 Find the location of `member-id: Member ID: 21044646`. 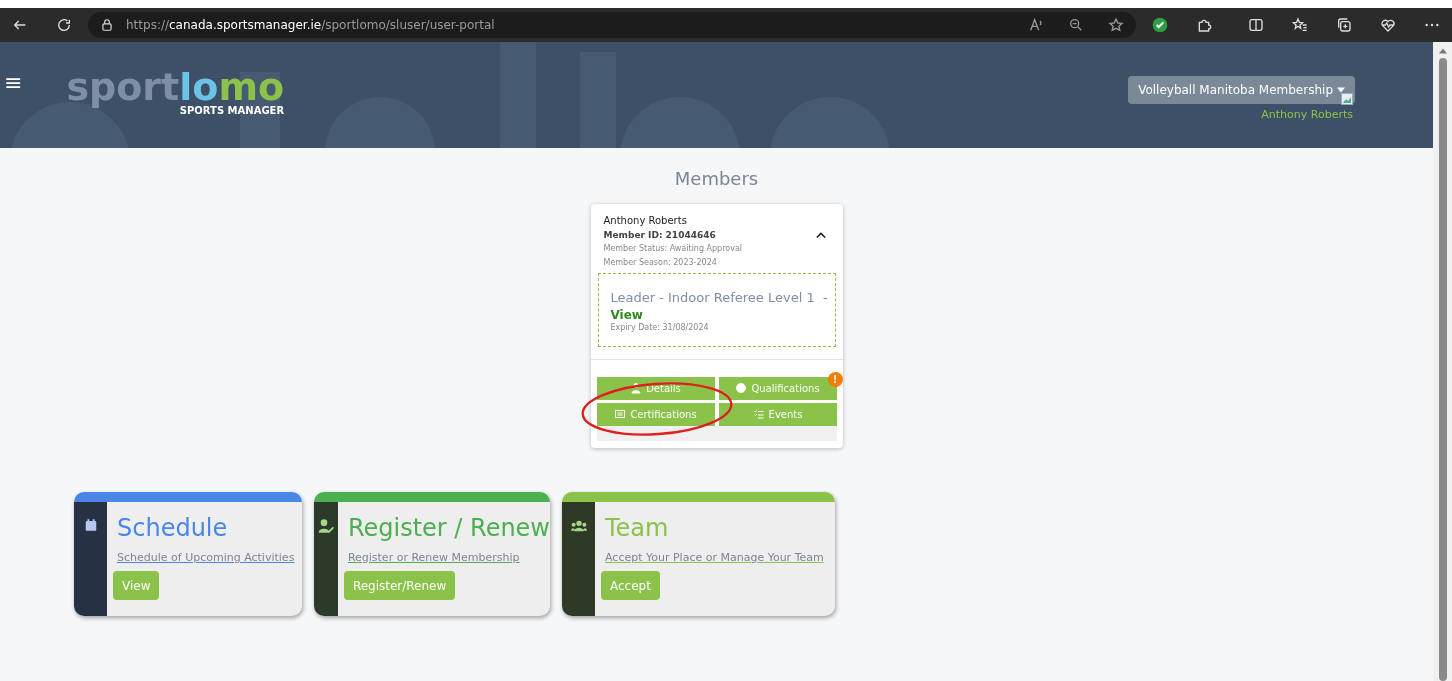

member-id: Member ID: 21044646 is located at coordinates (660, 235).